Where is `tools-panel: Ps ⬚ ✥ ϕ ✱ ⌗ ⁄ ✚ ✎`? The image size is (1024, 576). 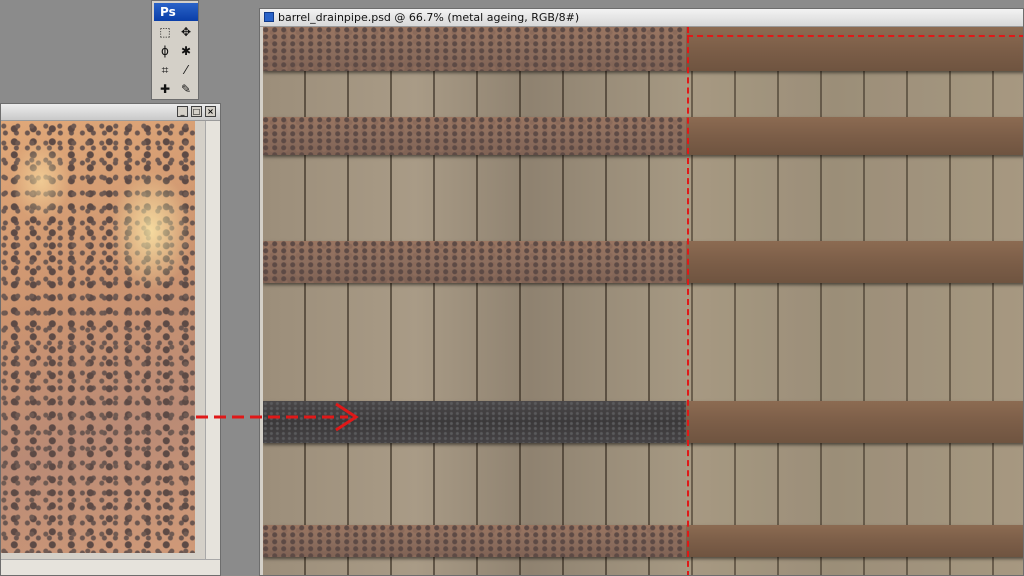 tools-panel: Ps ⬚ ✥ ϕ ✱ ⌗ ⁄ ✚ ✎ is located at coordinates (175, 50).